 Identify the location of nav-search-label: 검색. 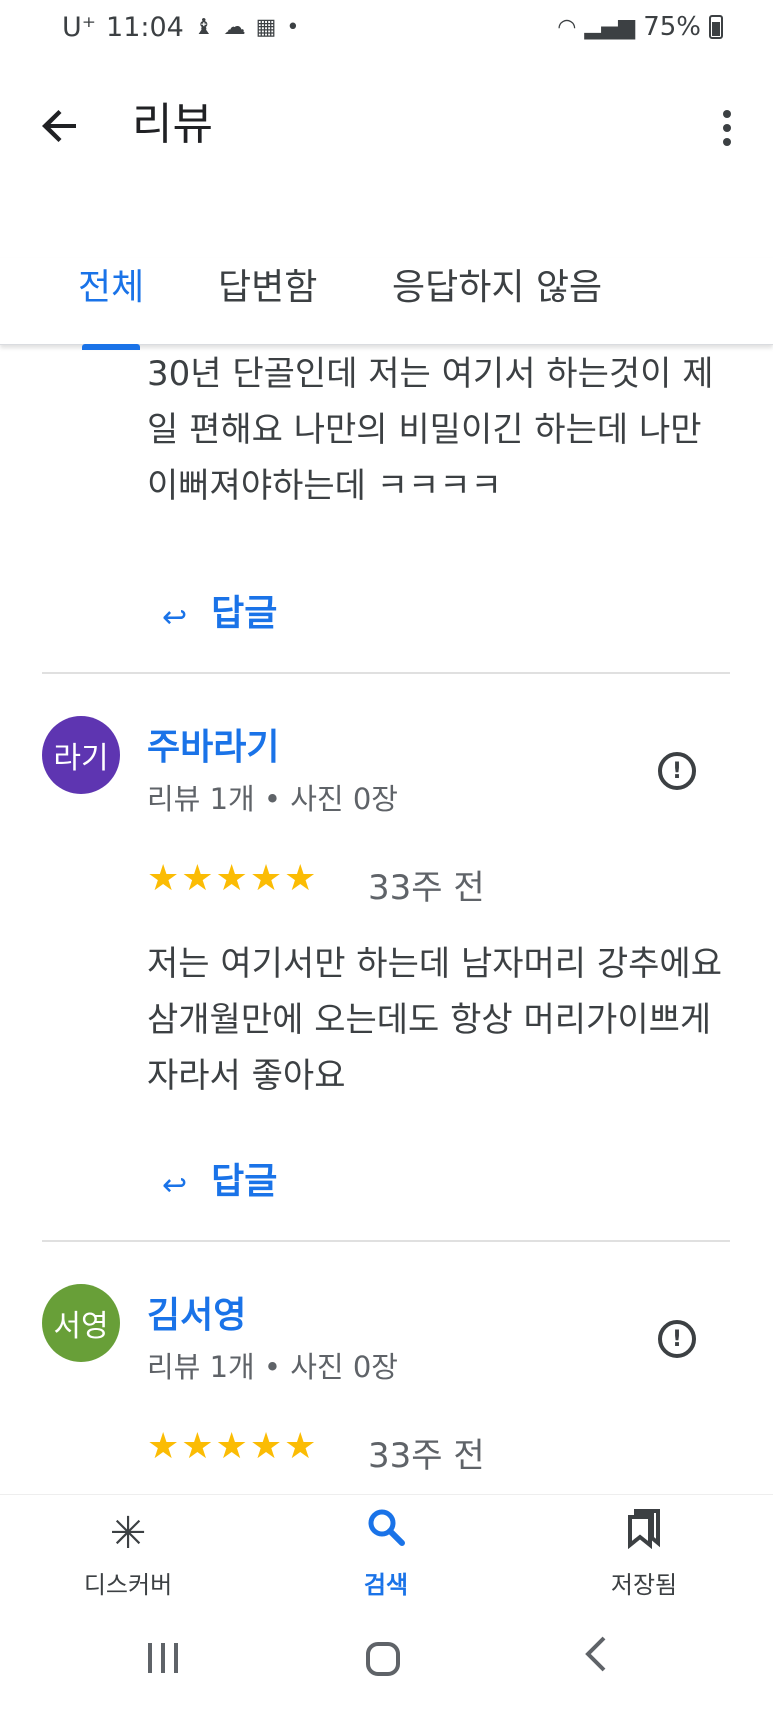
(386, 1585).